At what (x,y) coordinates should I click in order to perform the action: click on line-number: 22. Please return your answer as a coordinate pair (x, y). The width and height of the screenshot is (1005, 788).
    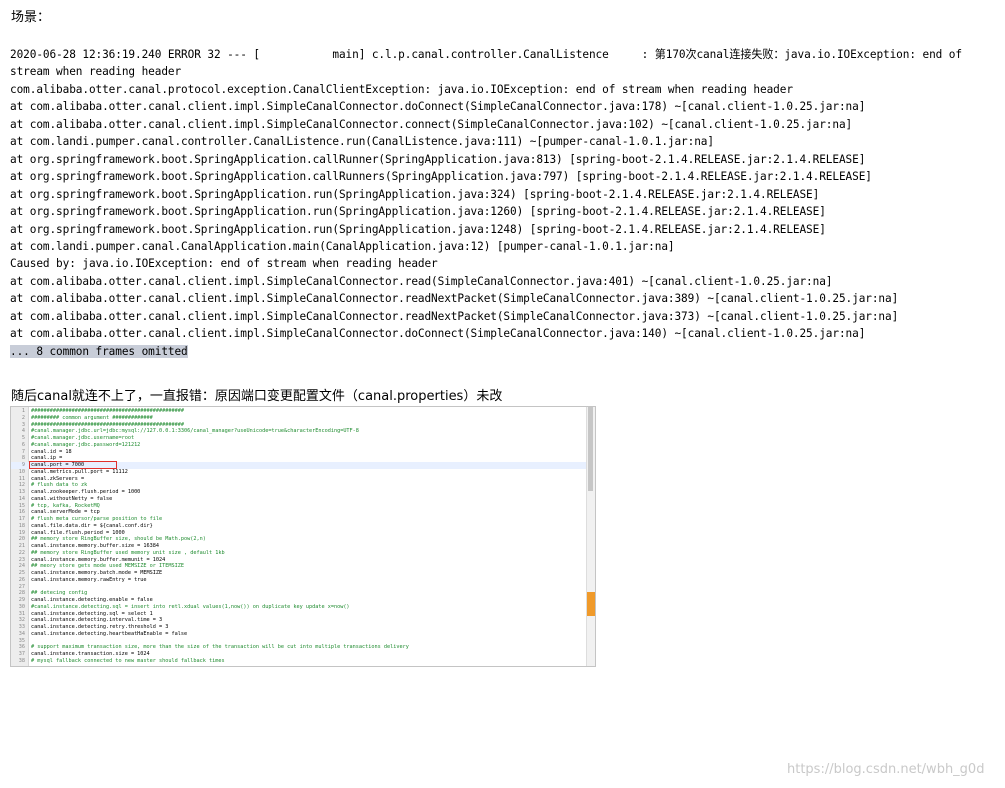
    Looking at the image, I should click on (21, 552).